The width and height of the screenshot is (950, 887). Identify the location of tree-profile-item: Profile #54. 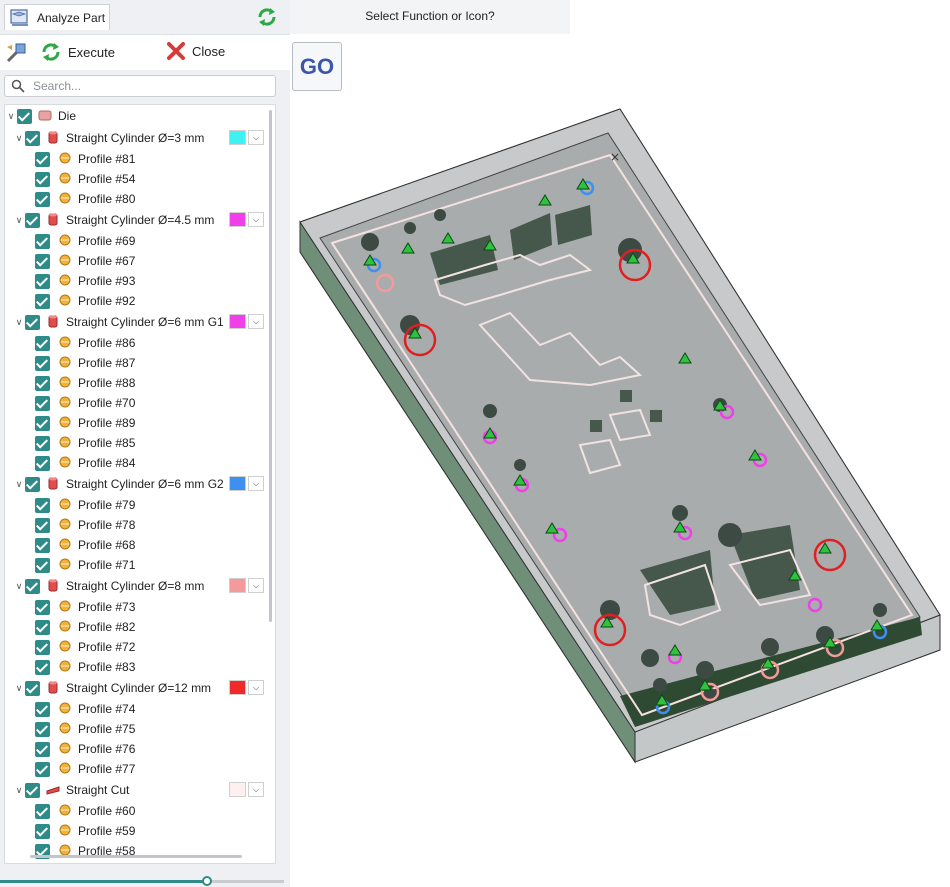
(137, 179).